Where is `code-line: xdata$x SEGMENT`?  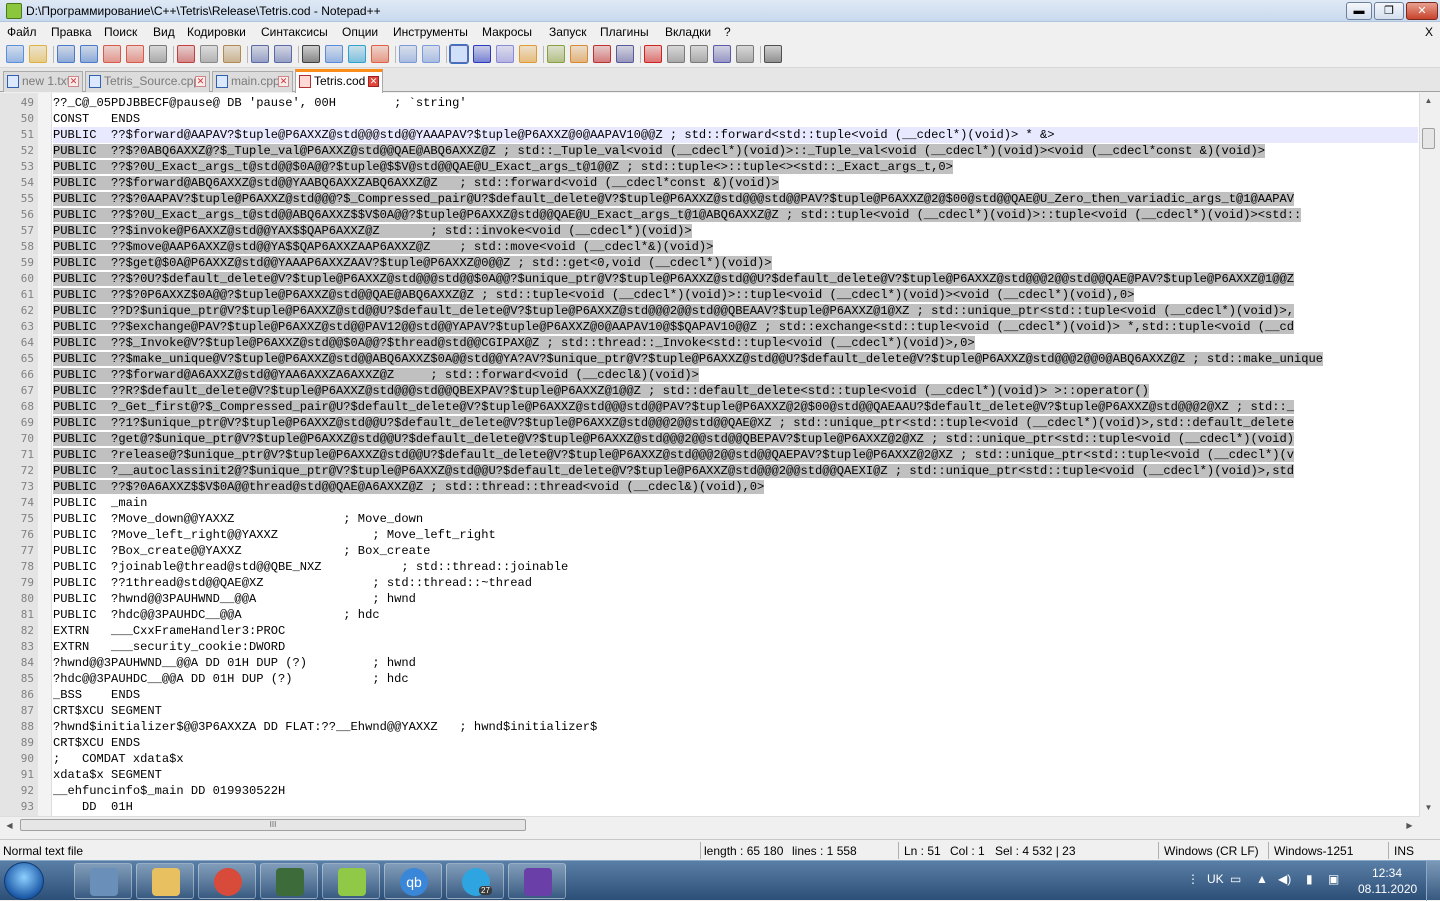 code-line: xdata$x SEGMENT is located at coordinates (107, 775).